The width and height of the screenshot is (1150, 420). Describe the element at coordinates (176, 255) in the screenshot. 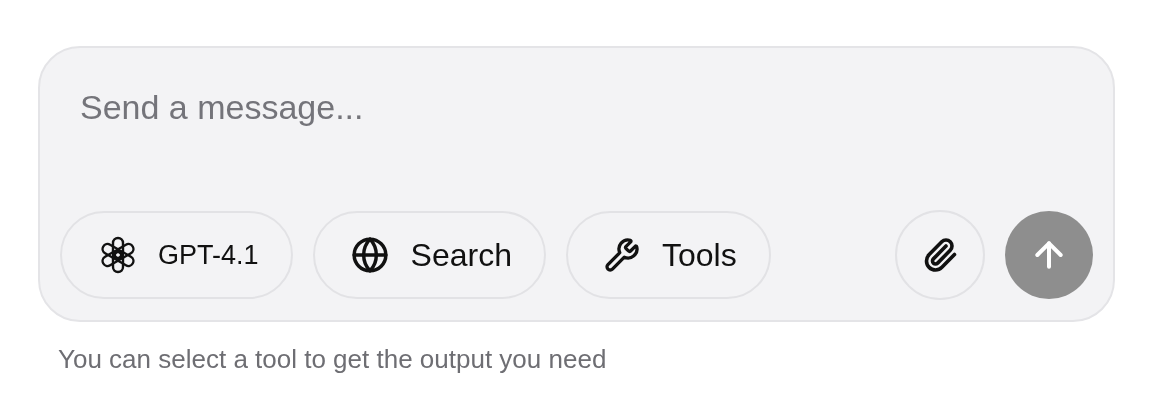

I see `model-button: GPT-4.1` at that location.